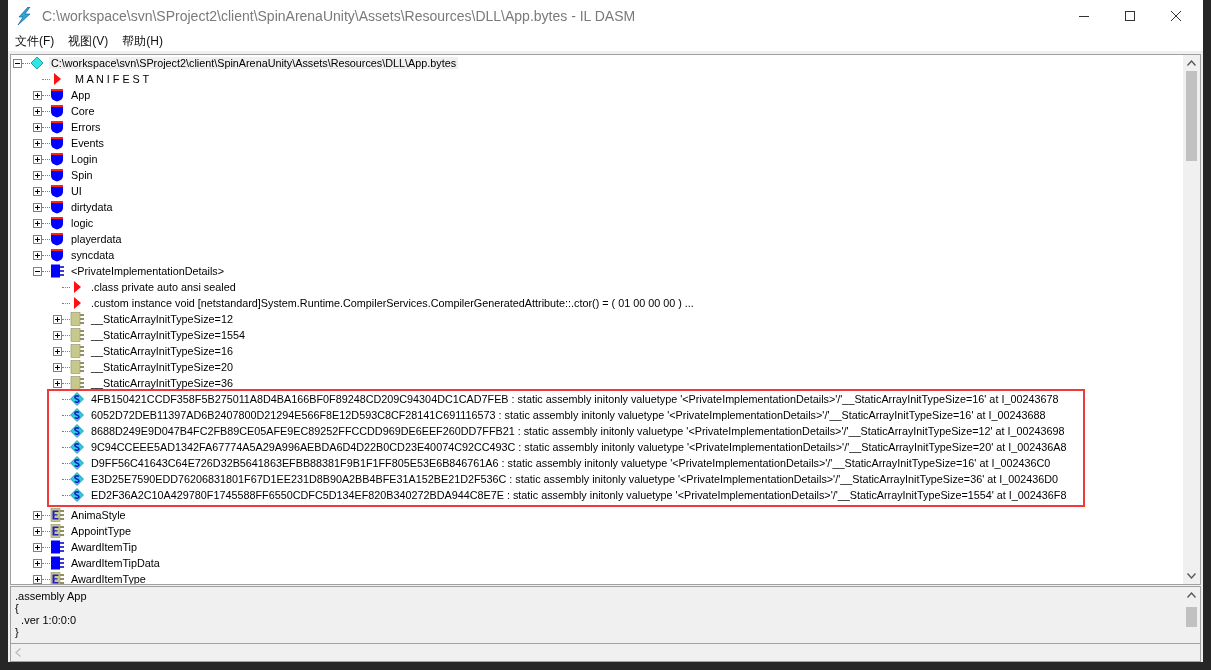  What do you see at coordinates (51, 596) in the screenshot?
I see `code-line: .assembly App` at bounding box center [51, 596].